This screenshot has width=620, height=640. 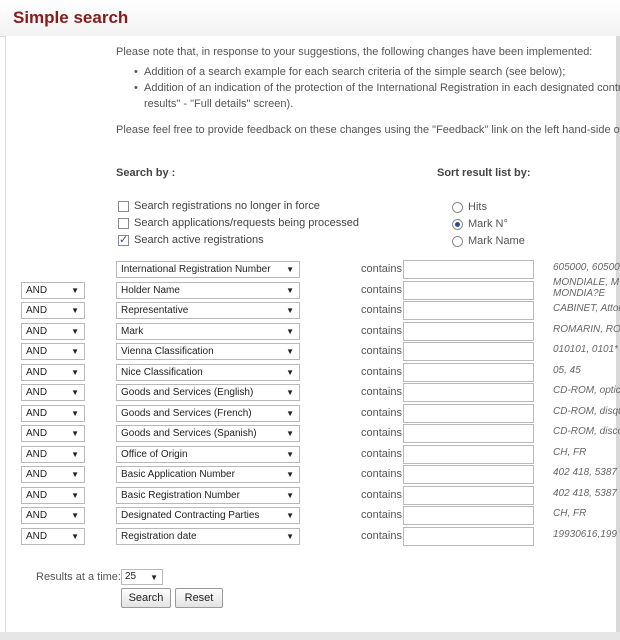 I want to click on search-example: 19930616,199, so click(x=585, y=534).